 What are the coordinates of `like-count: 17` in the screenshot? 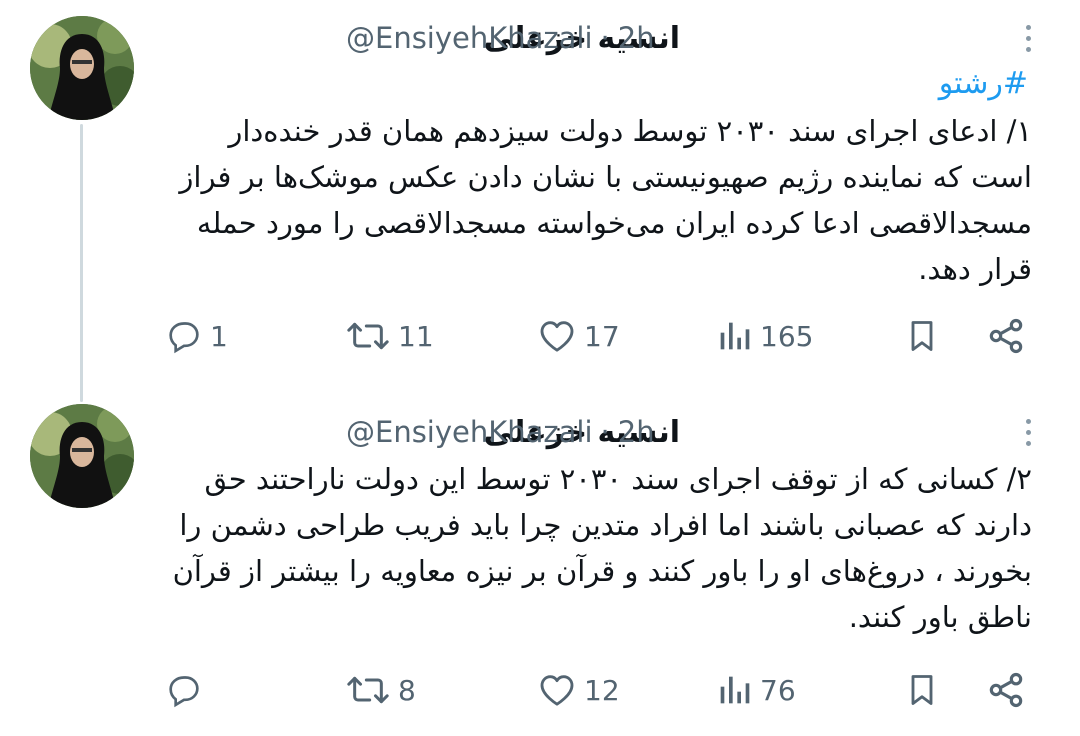 It's located at (602, 336).